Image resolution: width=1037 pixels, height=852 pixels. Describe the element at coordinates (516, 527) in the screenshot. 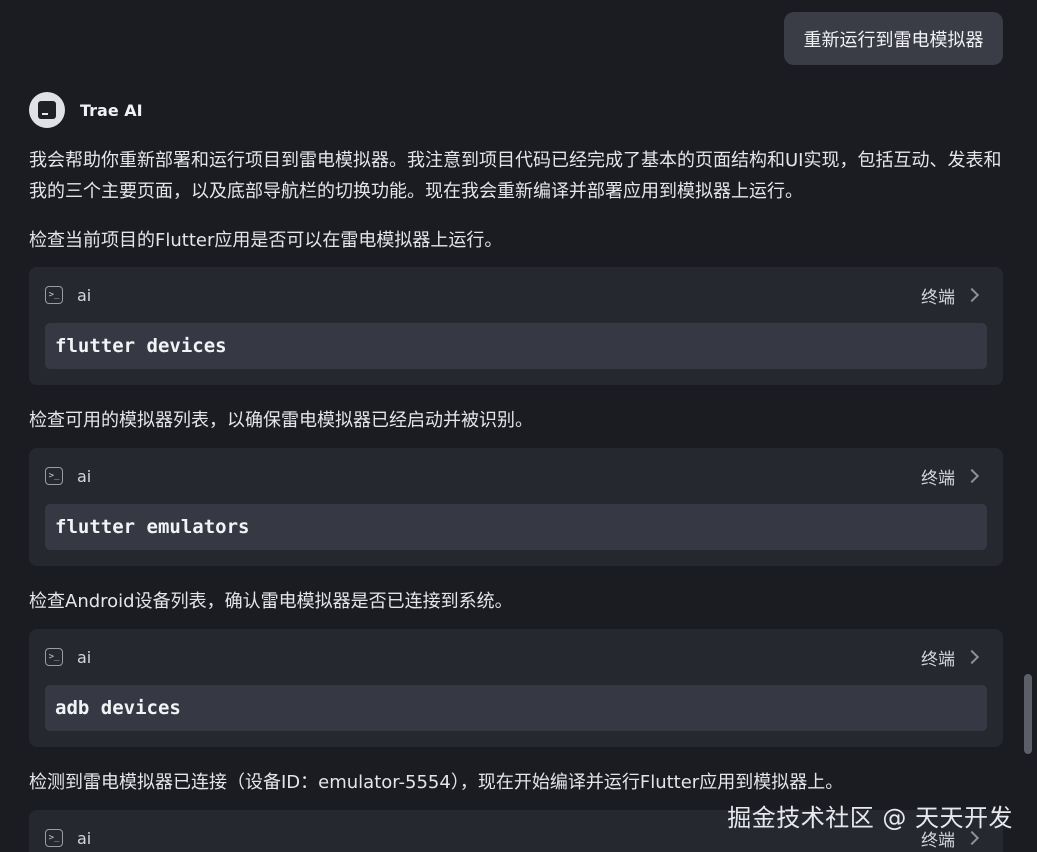

I see `command-code: flutter emulators` at that location.